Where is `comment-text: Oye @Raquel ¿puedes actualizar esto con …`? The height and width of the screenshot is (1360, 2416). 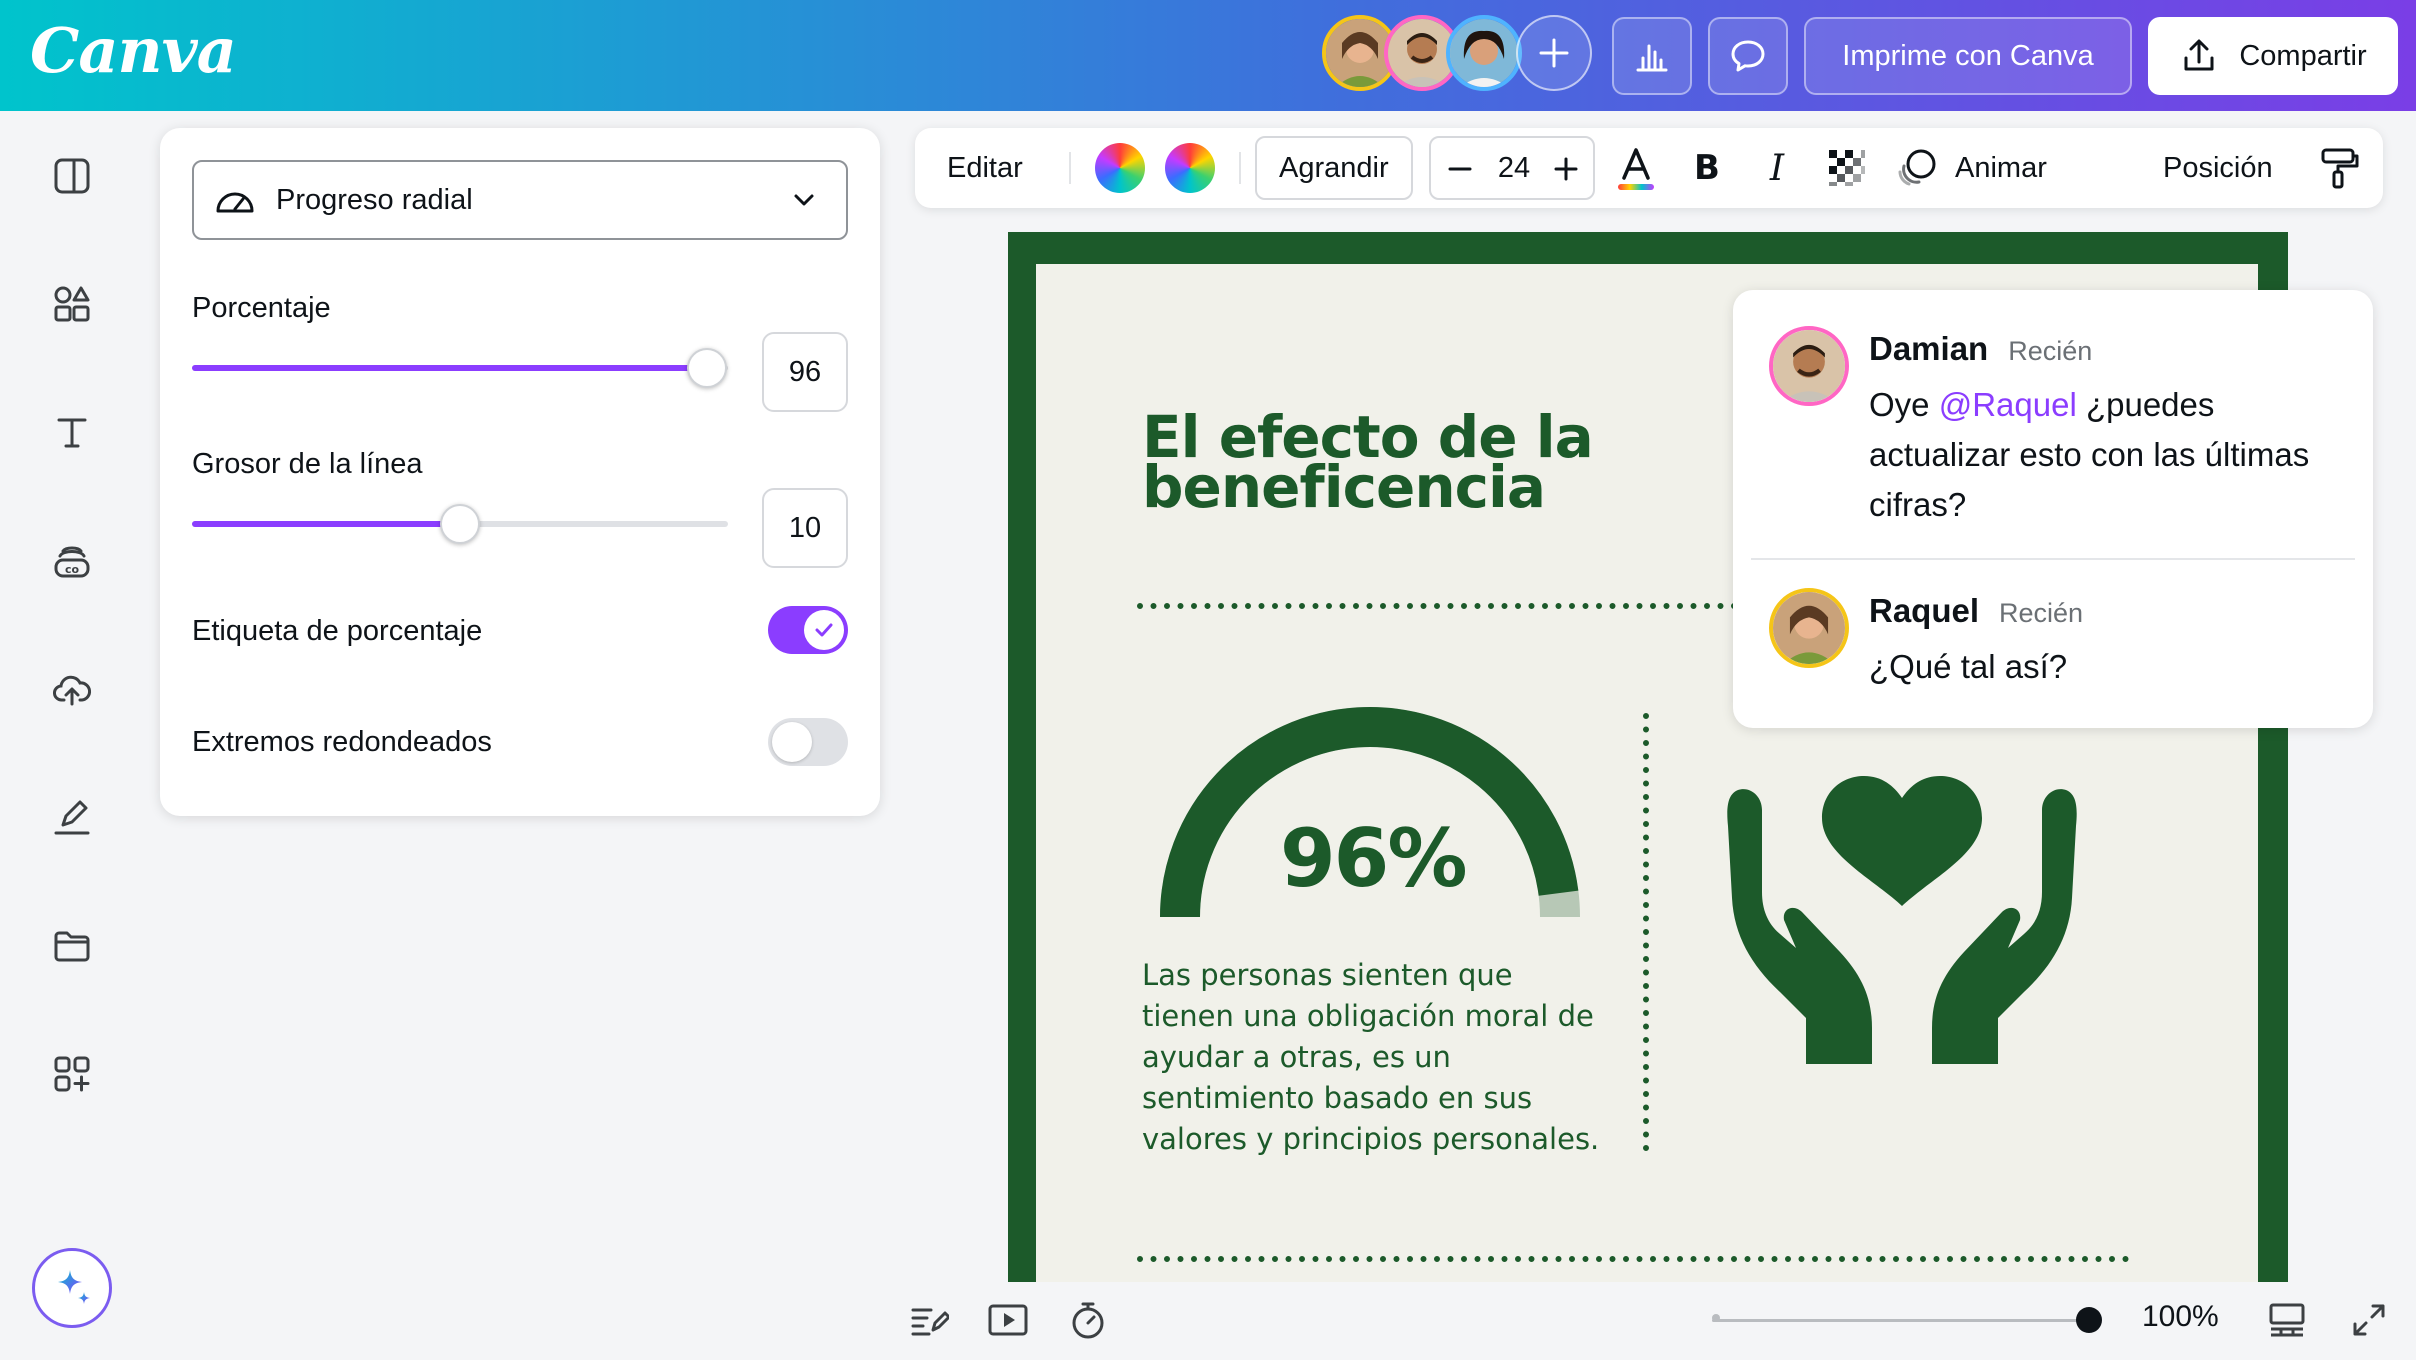
comment-text: Oye @Raquel ¿puedes actualizar esto con … is located at coordinates (2104, 455).